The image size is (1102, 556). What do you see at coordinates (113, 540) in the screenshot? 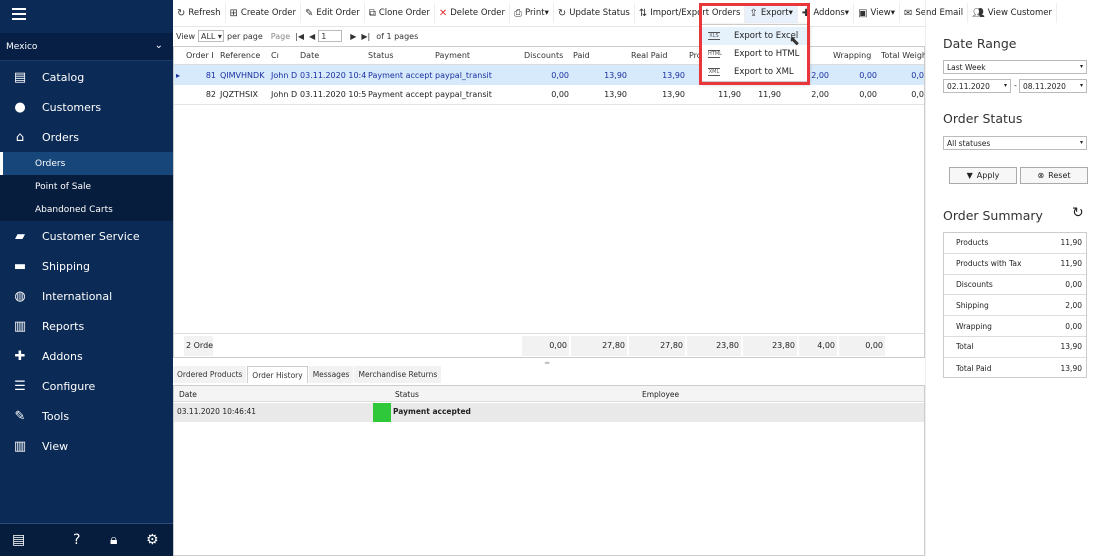
I see `lock-icon: 🔒︎` at bounding box center [113, 540].